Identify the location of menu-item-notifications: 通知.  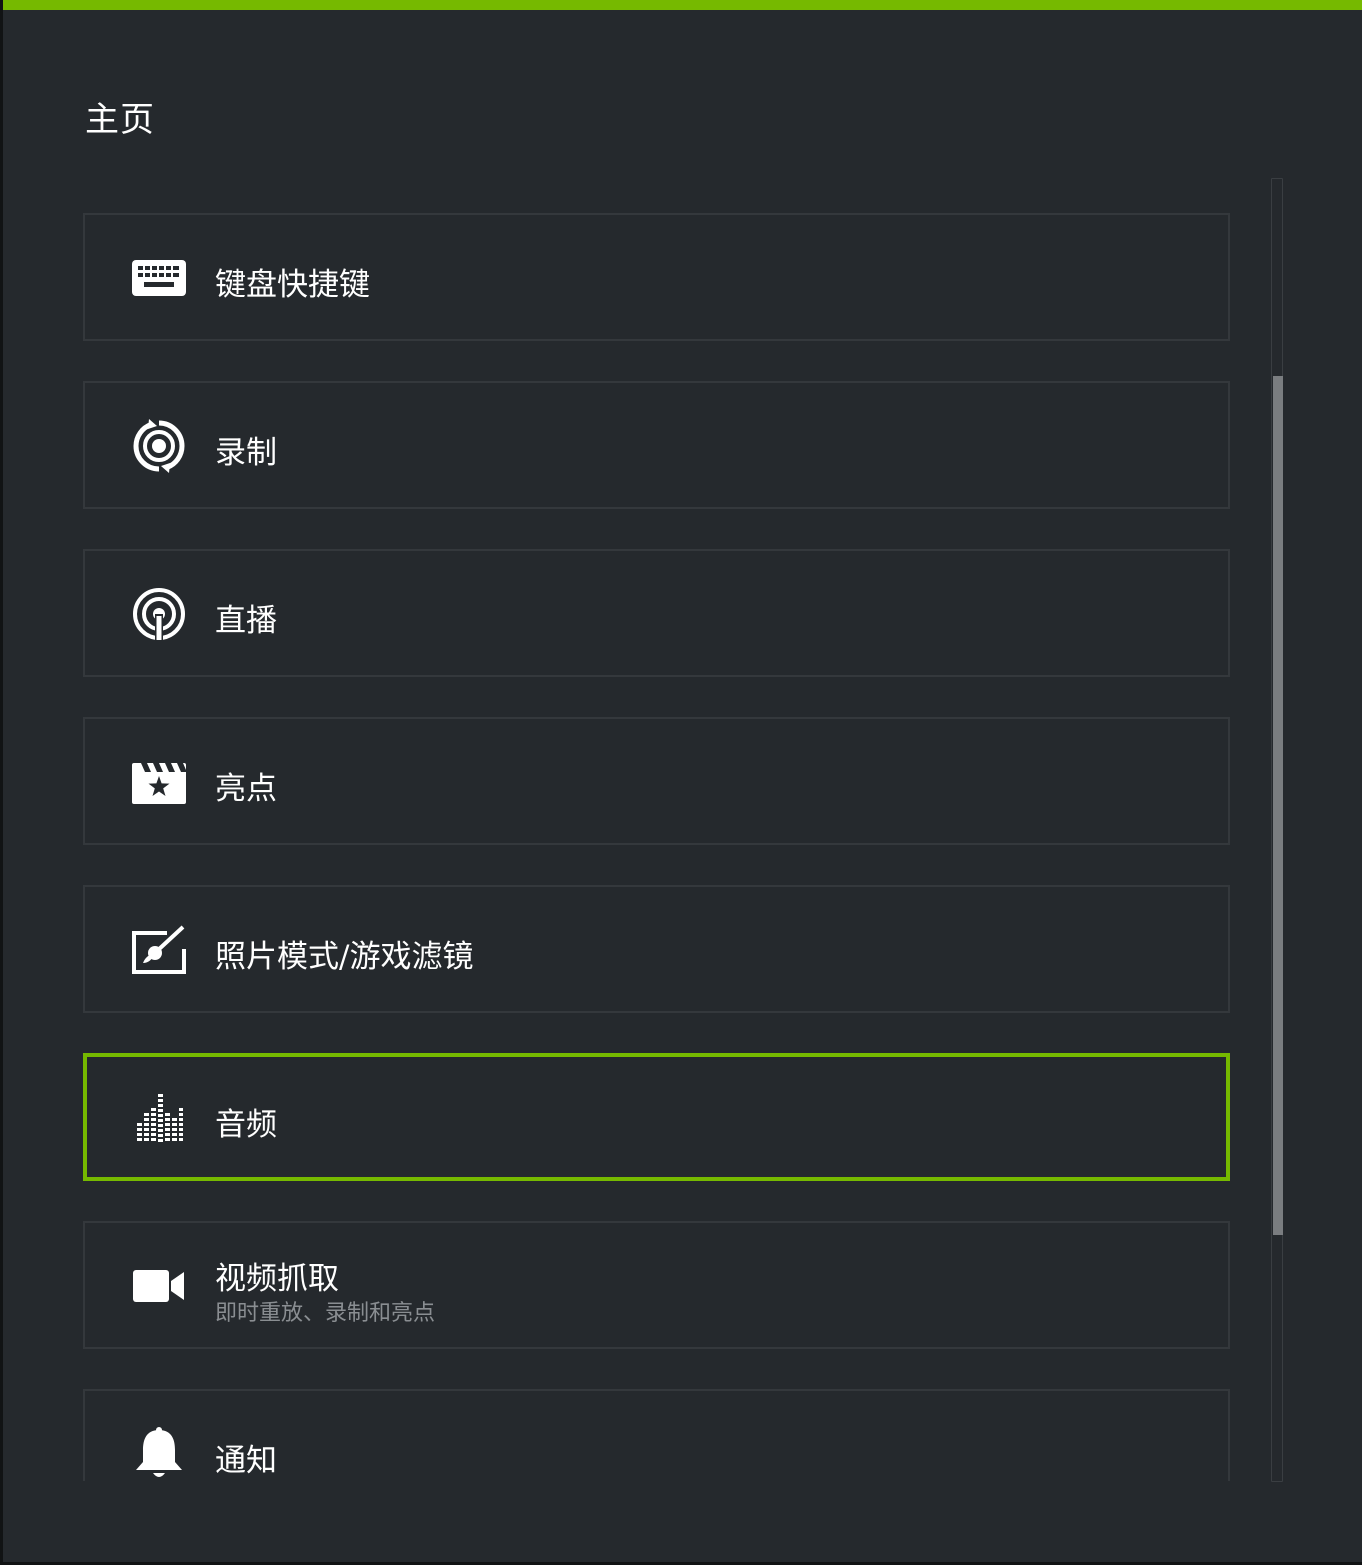
(656, 1435).